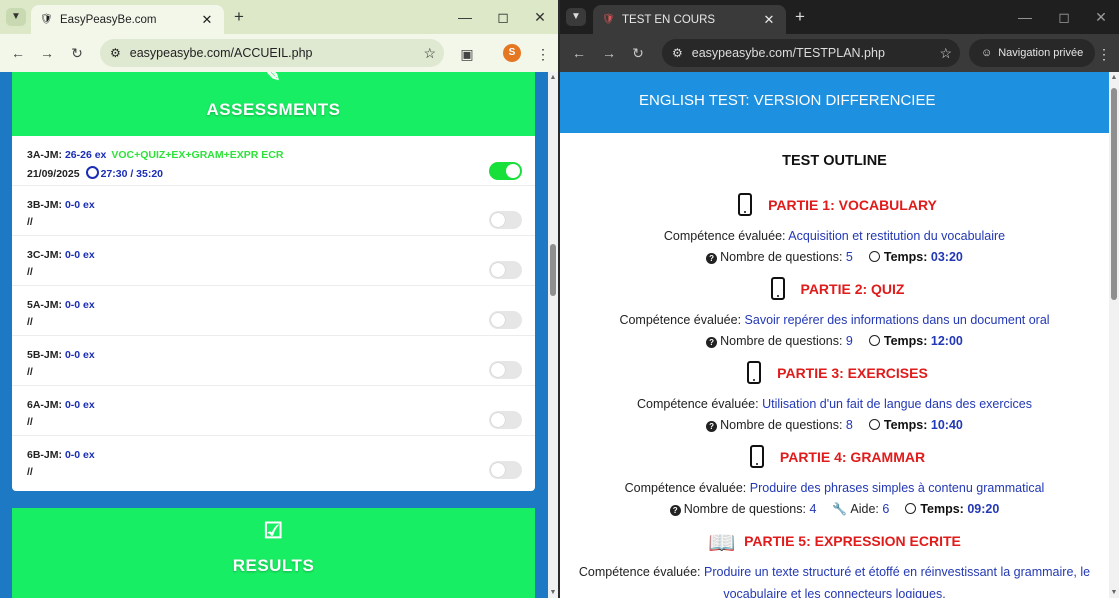 The height and width of the screenshot is (598, 1119). I want to click on questions-value: 4, so click(813, 509).